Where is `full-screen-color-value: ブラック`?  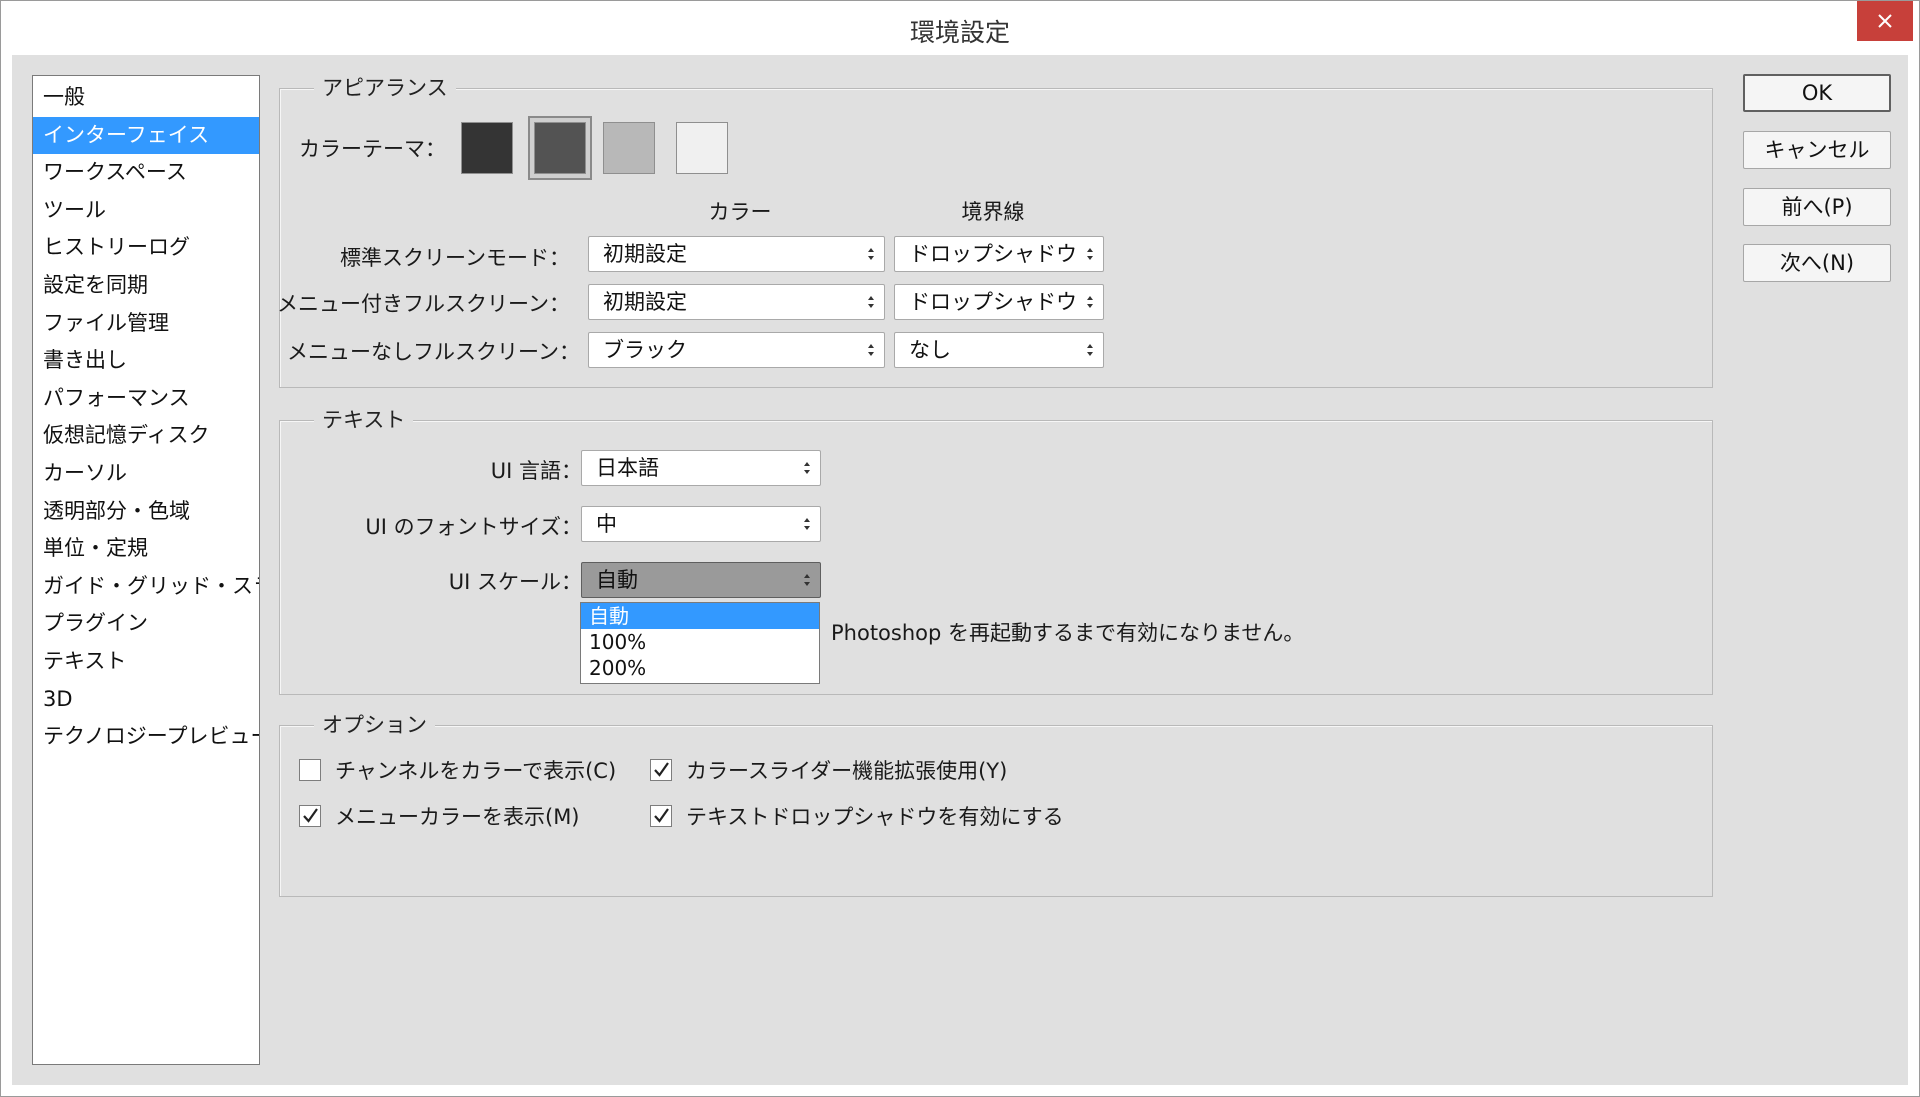 full-screen-color-value: ブラック is located at coordinates (645, 350).